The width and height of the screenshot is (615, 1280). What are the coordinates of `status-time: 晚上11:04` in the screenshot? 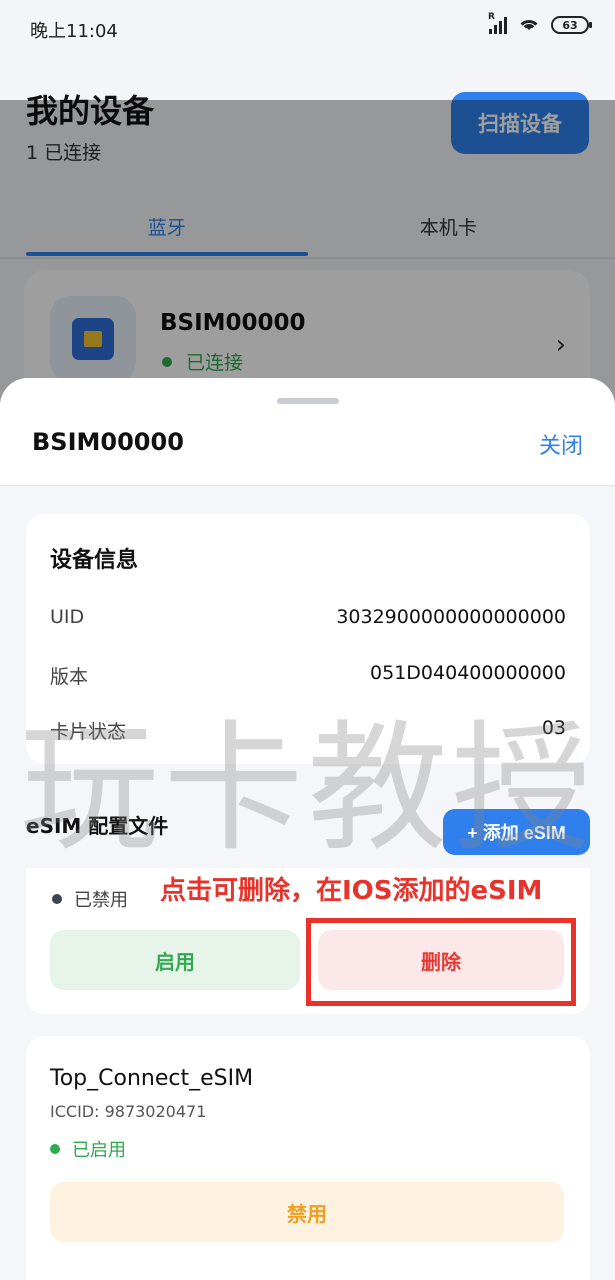 It's located at (74, 31).